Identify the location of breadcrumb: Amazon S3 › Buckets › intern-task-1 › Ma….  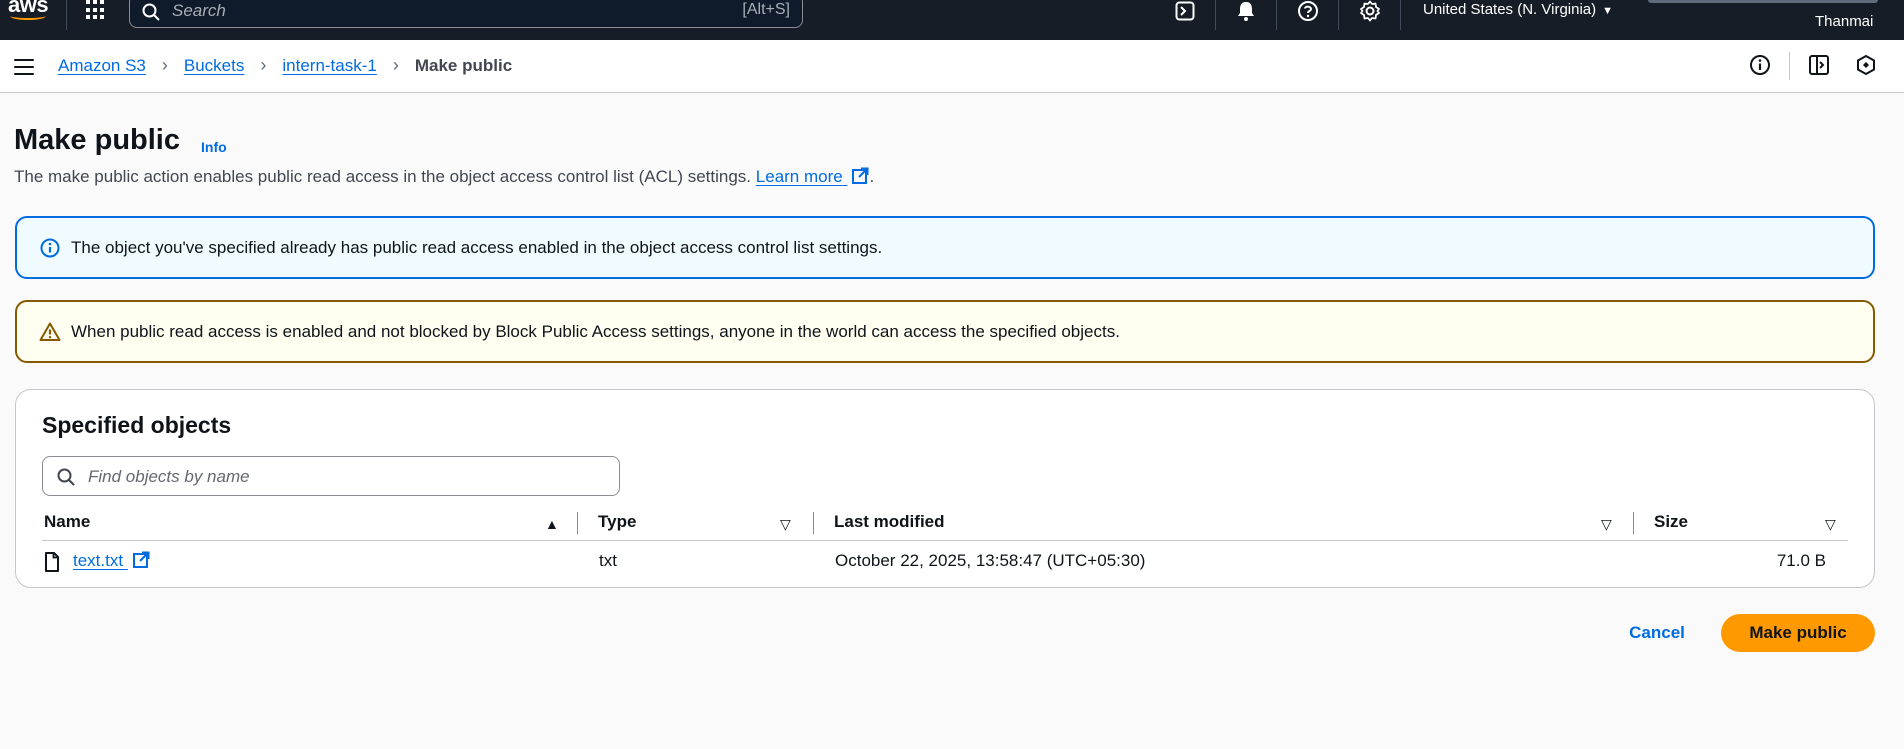
(285, 65).